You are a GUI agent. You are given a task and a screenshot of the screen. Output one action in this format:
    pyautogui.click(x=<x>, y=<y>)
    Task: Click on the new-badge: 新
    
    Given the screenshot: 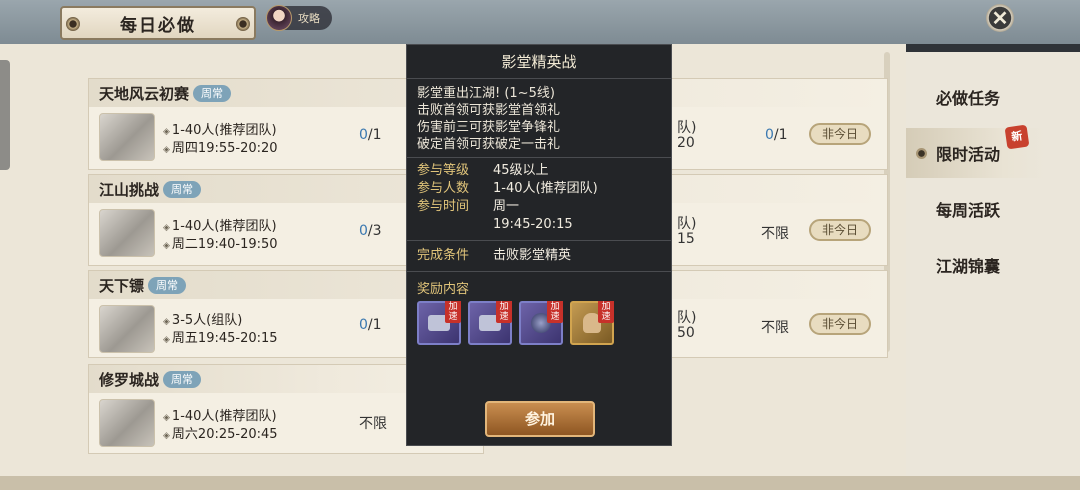 What is the action you would take?
    pyautogui.click(x=1017, y=137)
    